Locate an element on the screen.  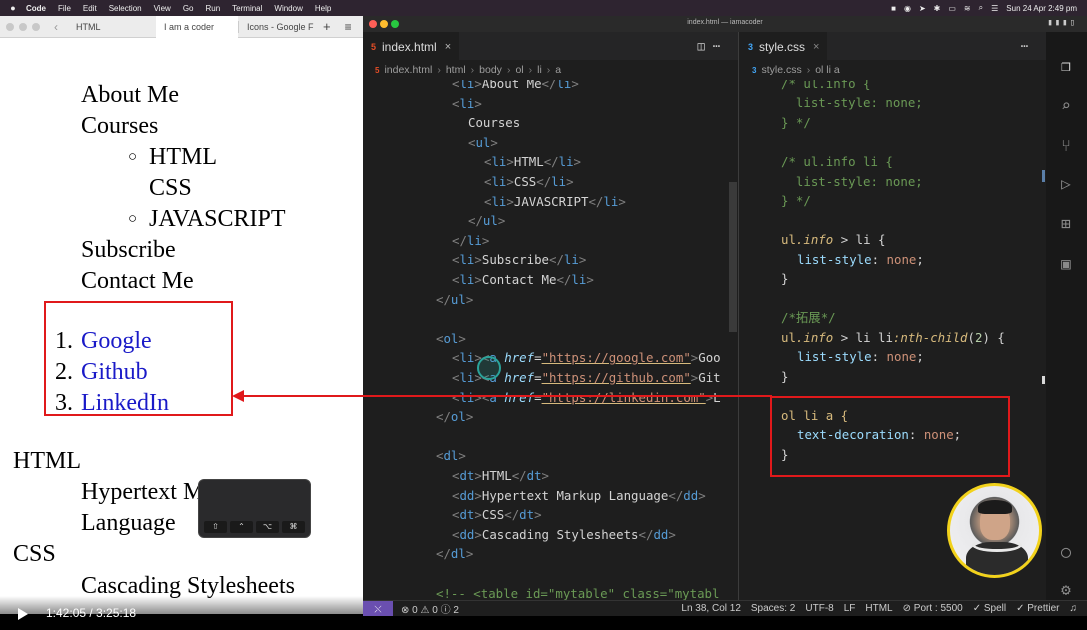
browser-tab-html: HTML is located at coordinates (112, 27).